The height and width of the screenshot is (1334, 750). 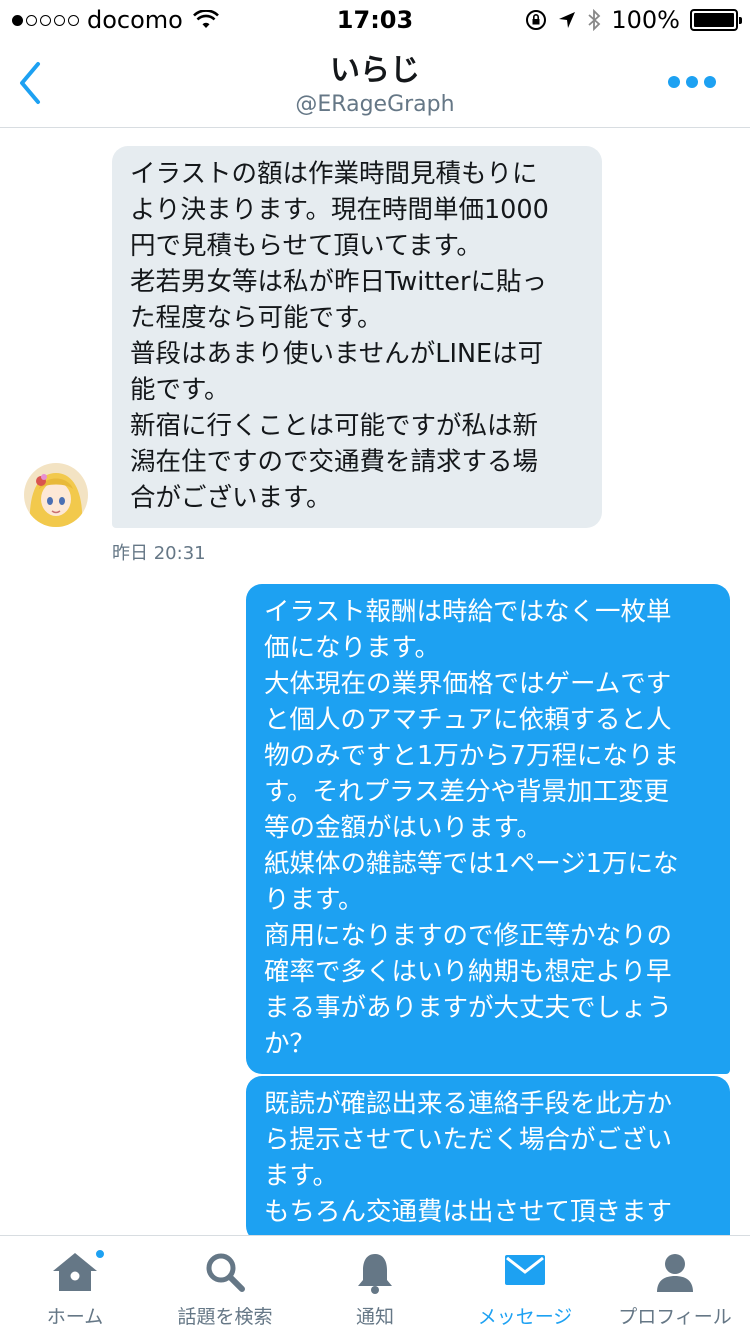 I want to click on conversation-header: いらじ @ERageGraph, so click(x=375, y=84).